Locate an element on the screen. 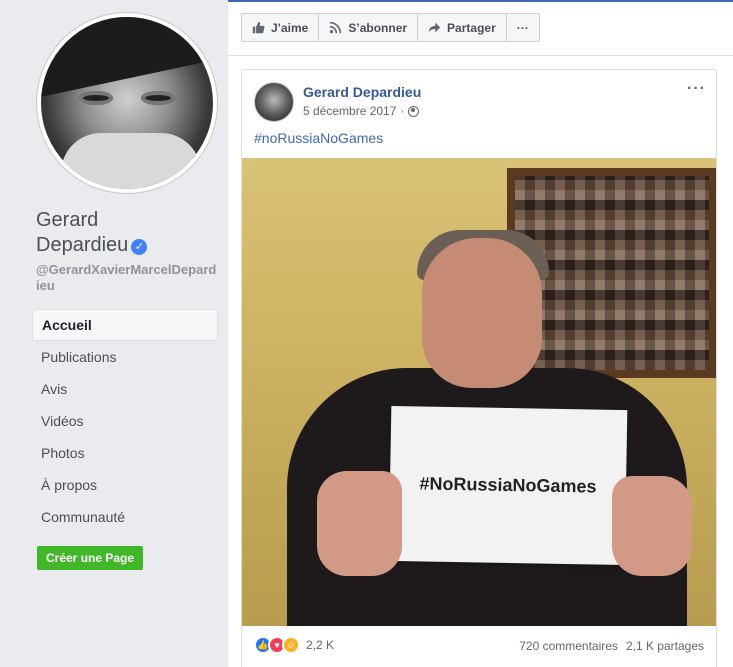 This screenshot has width=733, height=667. page-action-bar: J’aime S’abonner Partager ··· is located at coordinates (390, 27).